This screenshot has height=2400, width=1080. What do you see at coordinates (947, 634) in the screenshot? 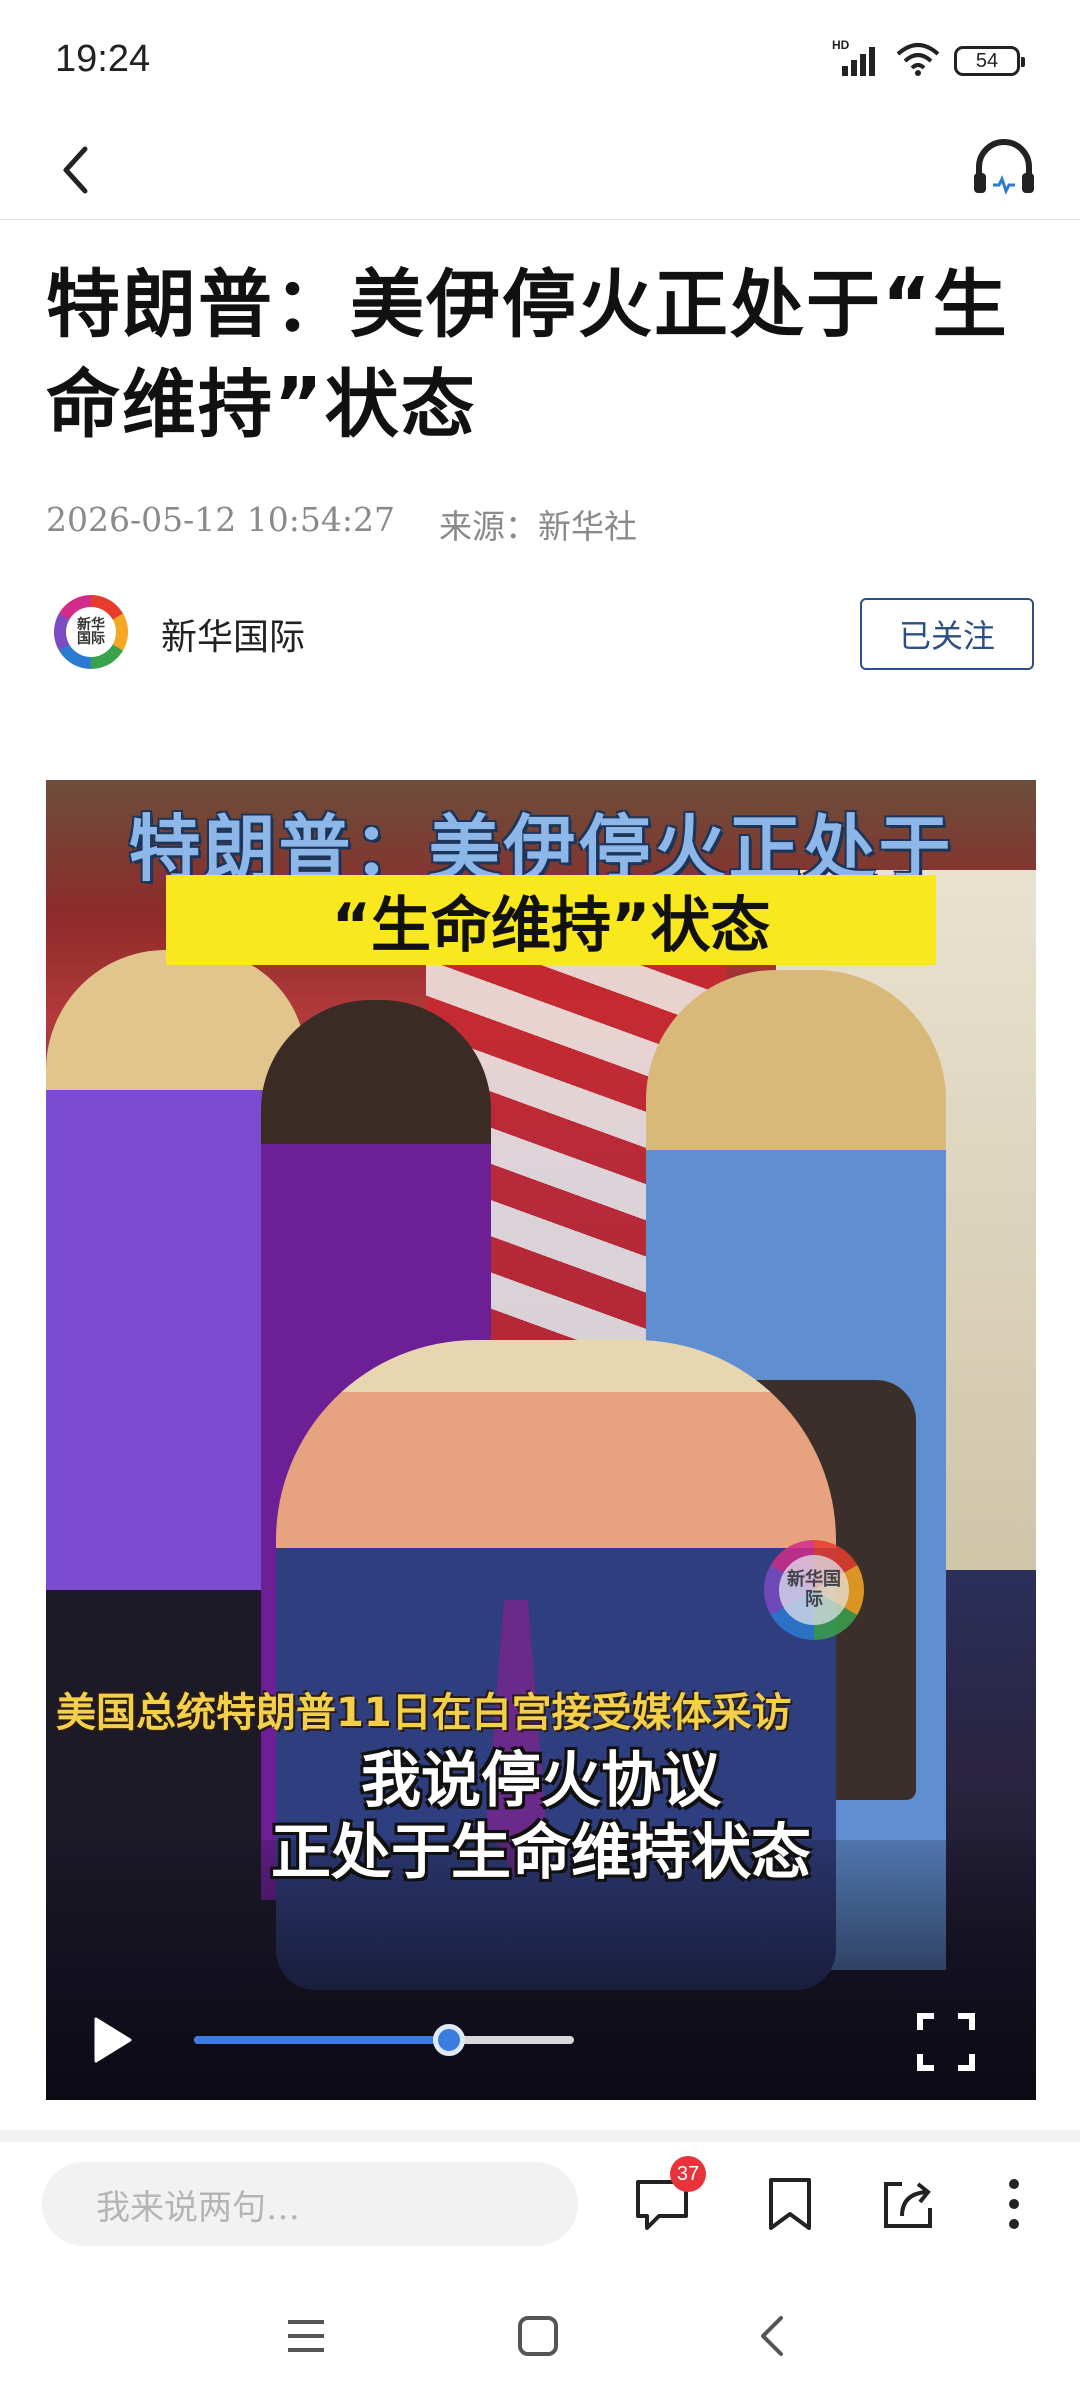
I see `follow-button: 已关注` at bounding box center [947, 634].